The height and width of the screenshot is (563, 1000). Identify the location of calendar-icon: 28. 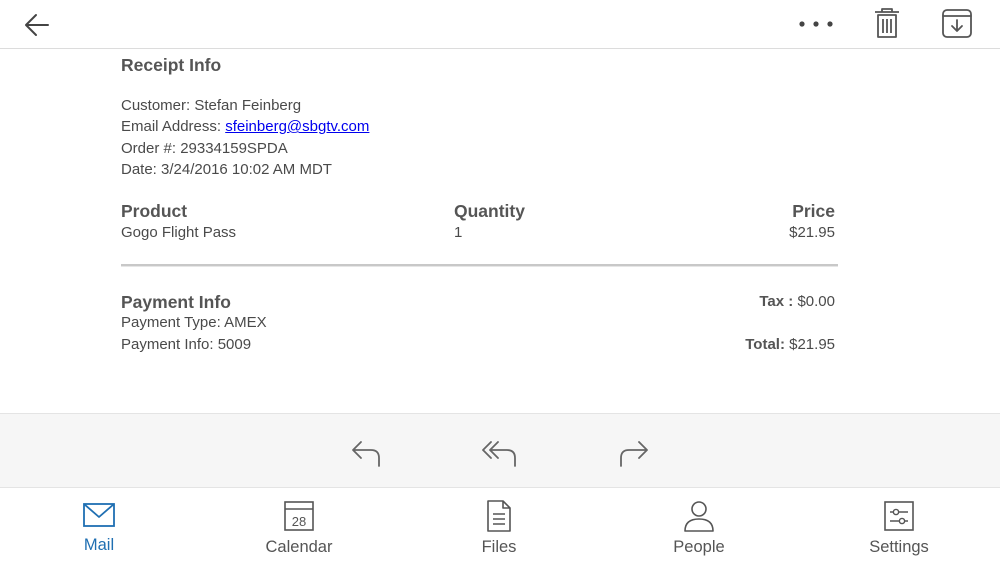
(299, 516).